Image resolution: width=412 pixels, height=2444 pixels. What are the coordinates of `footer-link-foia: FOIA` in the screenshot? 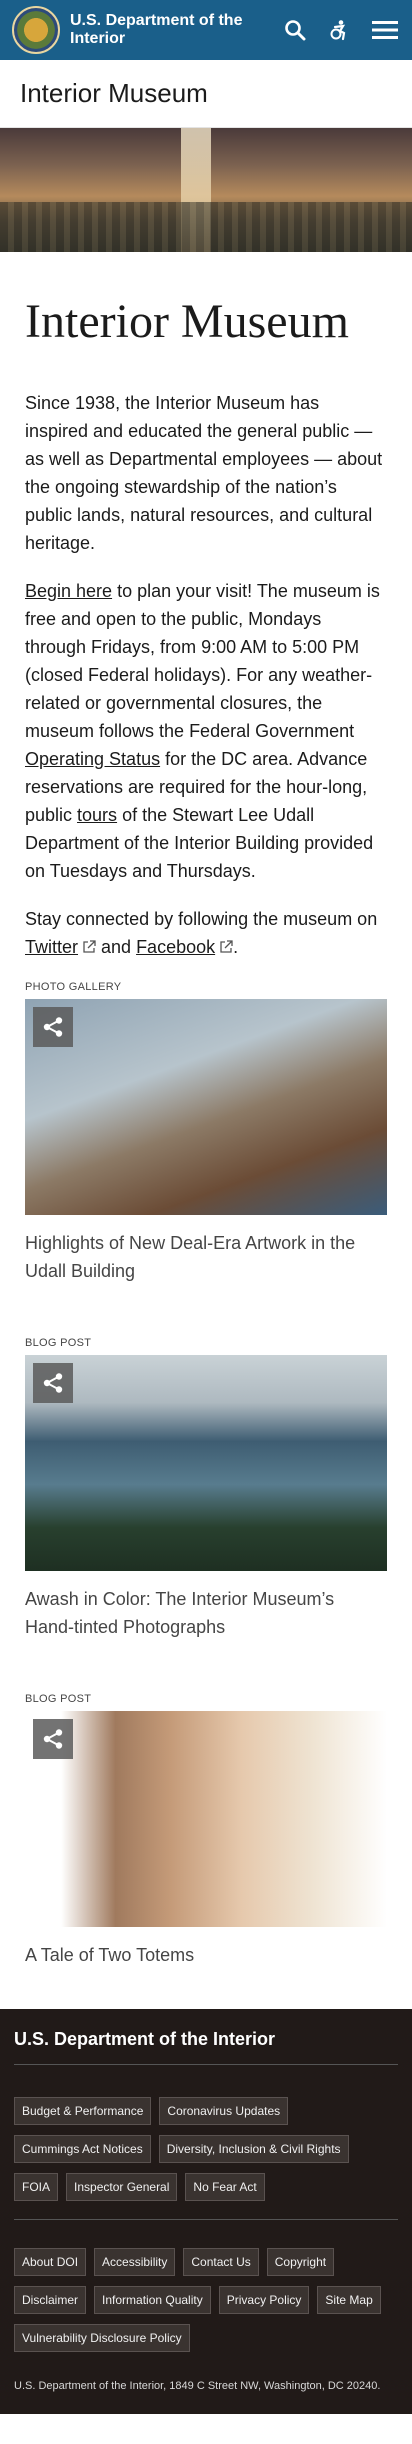 It's located at (36, 2187).